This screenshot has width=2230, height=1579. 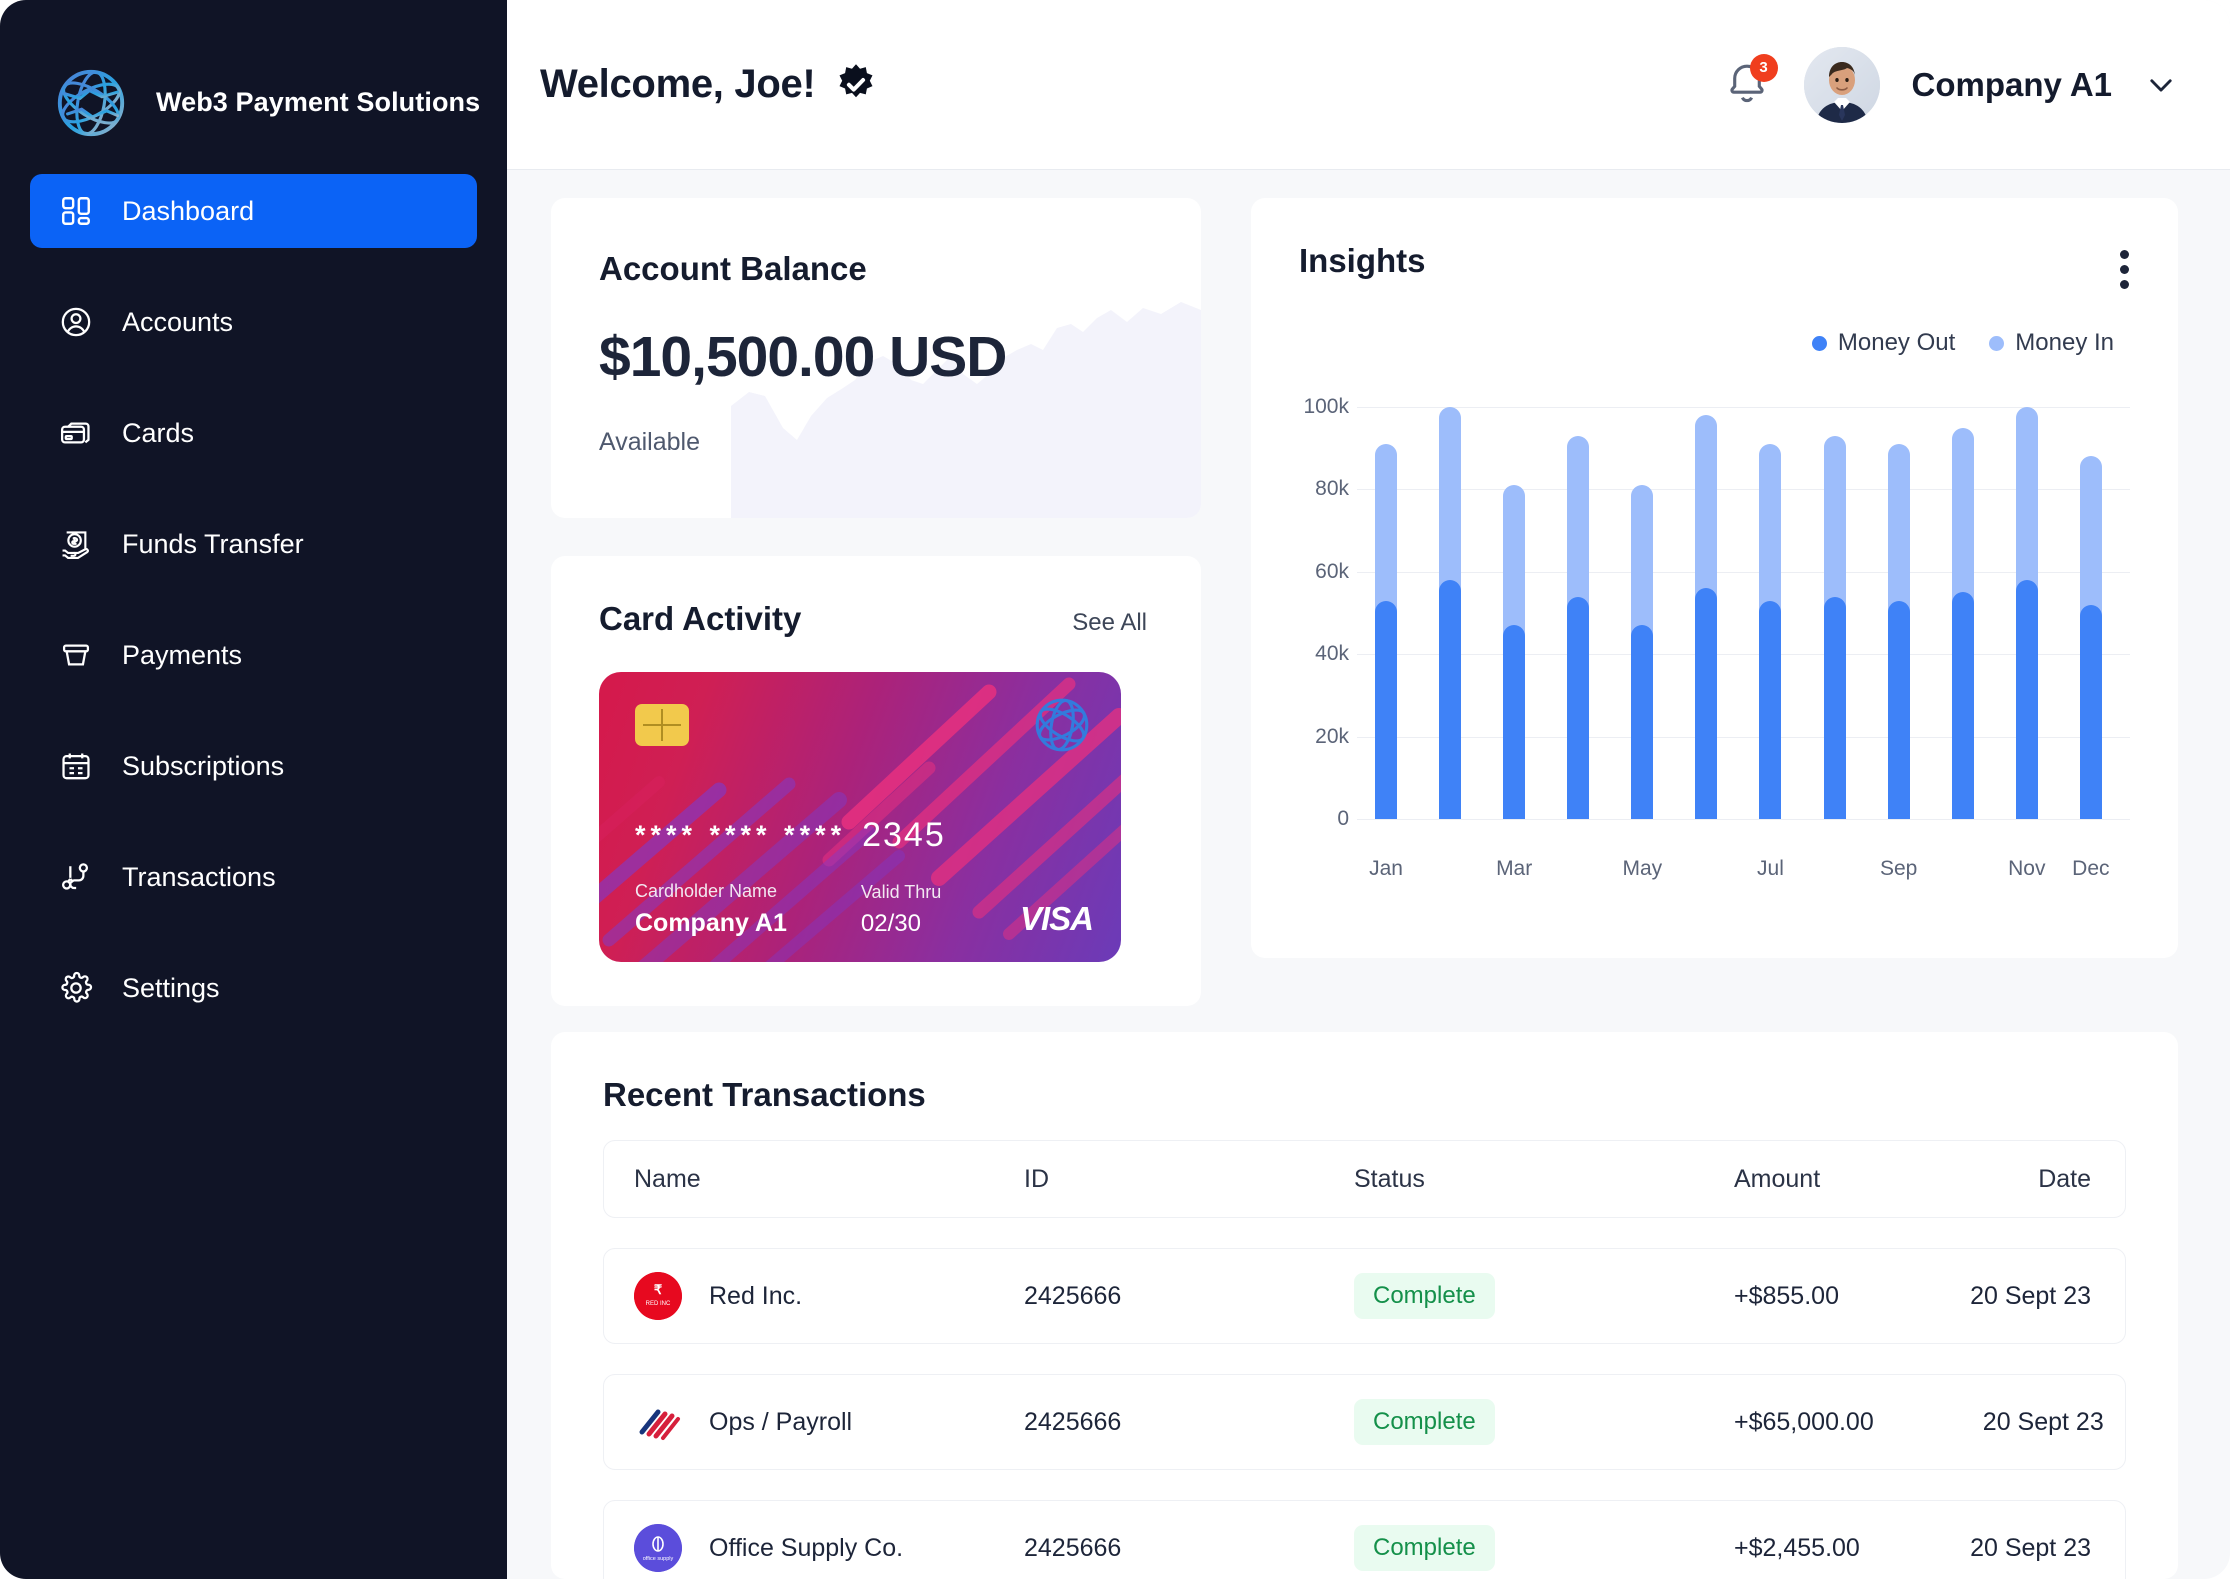 What do you see at coordinates (901, 892) in the screenshot?
I see `valid-thru-label: Valid Thru` at bounding box center [901, 892].